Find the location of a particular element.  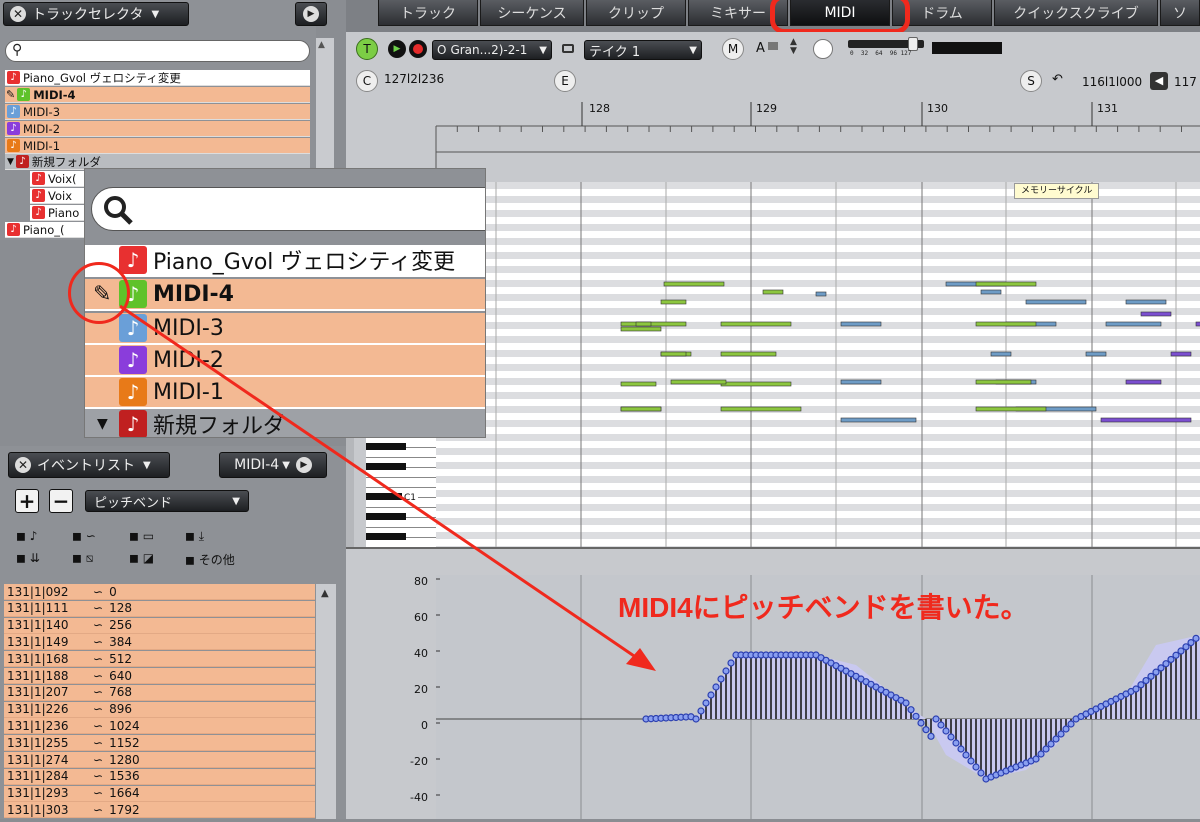

stepper-icon: ▲ ▼ is located at coordinates (793, 47).